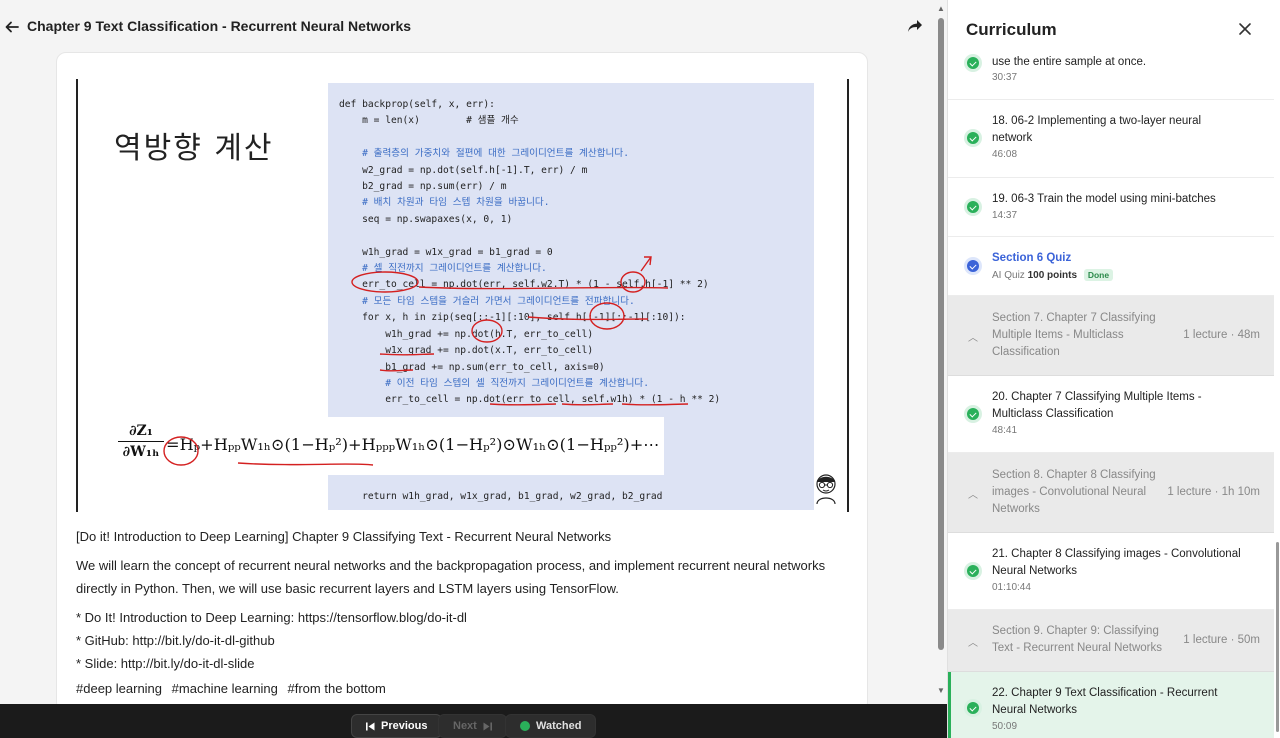 The height and width of the screenshot is (738, 1280). What do you see at coordinates (1221, 640) in the screenshot?
I see `section-meta: 1 lecture · 50m` at bounding box center [1221, 640].